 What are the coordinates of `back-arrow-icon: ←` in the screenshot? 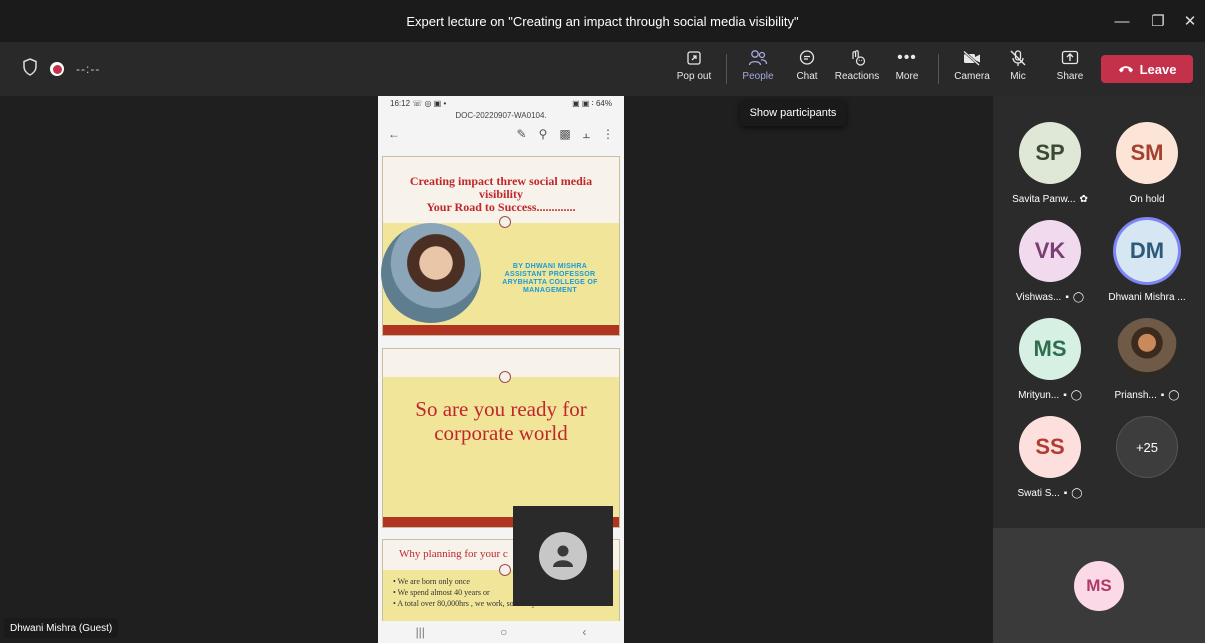 It's located at (394, 134).